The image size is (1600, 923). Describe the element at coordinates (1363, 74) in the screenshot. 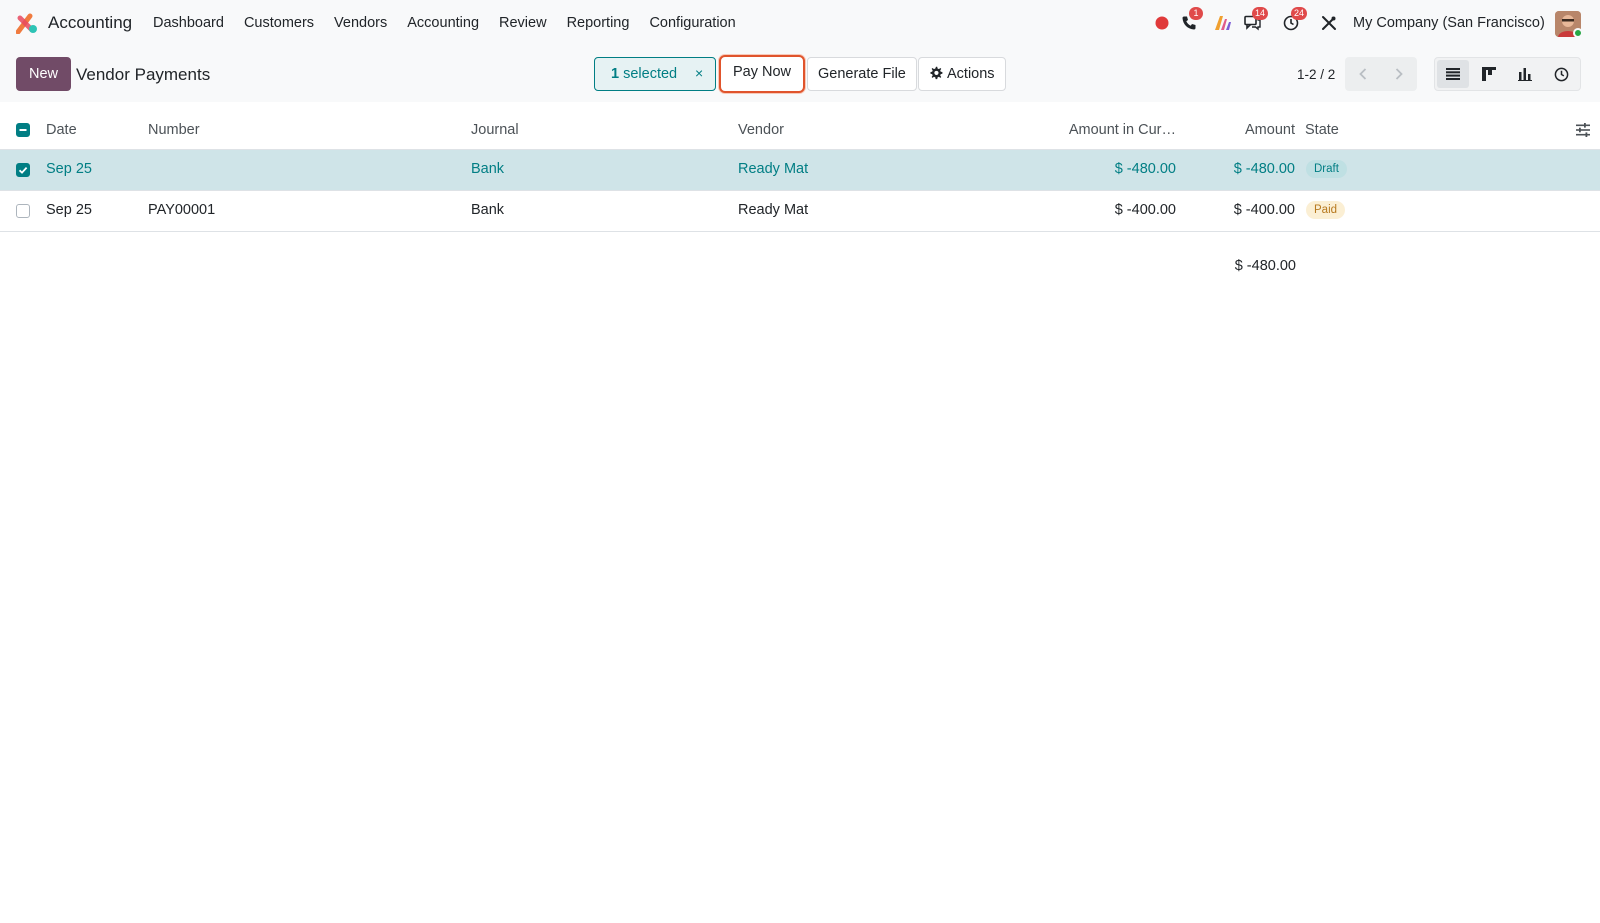

I see `pager-previous-icon` at that location.